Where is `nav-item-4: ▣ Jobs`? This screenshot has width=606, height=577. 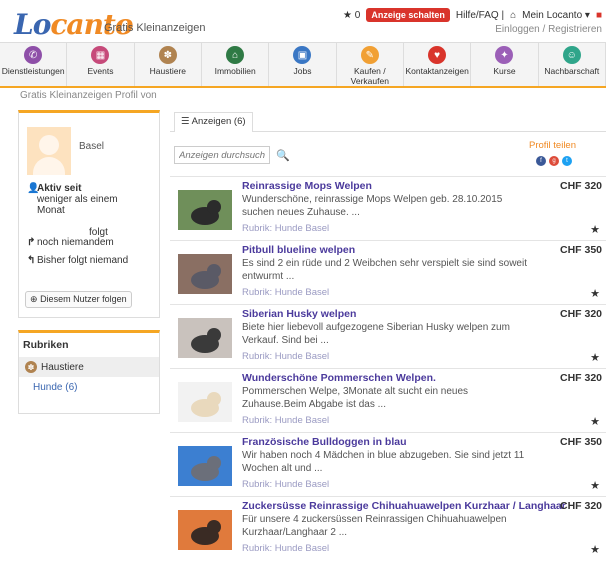
nav-item-4: ▣ Jobs is located at coordinates (303, 64).